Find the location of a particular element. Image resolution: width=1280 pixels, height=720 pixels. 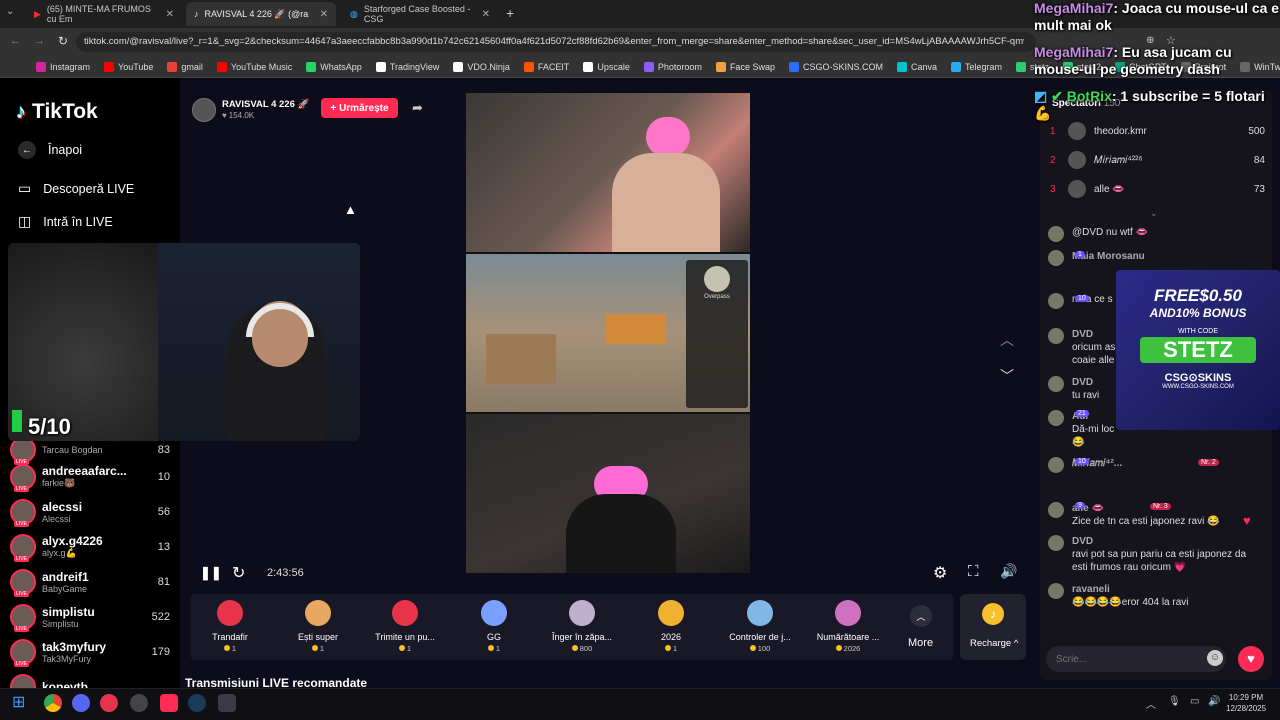

account-nickname: Tarcau Bogdan is located at coordinates (72, 450).